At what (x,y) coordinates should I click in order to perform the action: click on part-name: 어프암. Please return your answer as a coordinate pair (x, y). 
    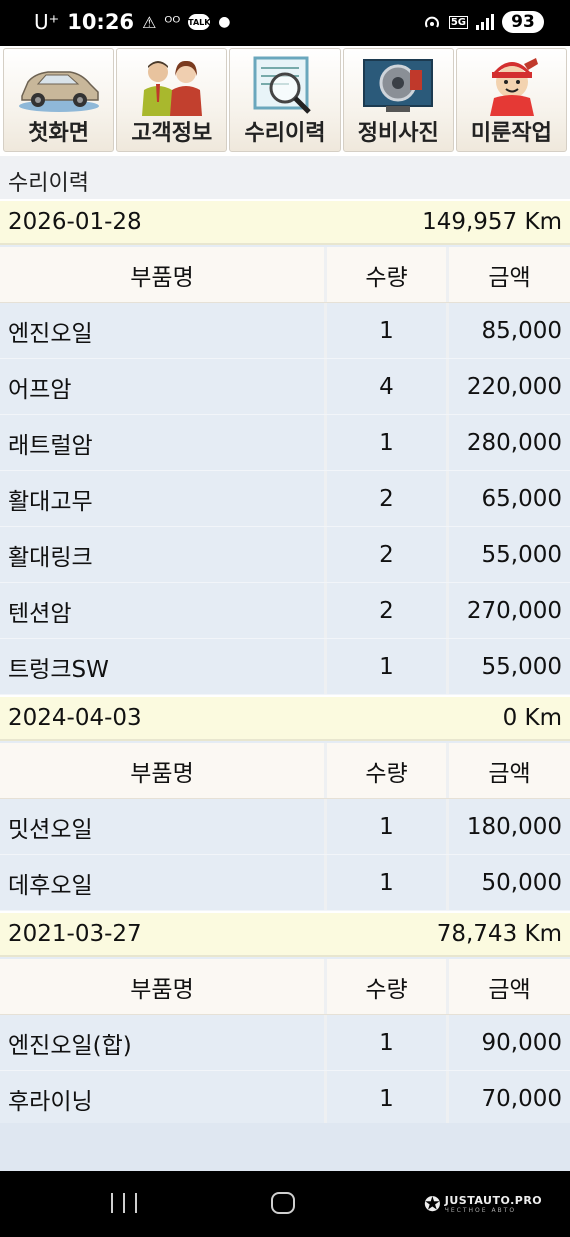
    Looking at the image, I should click on (40, 389).